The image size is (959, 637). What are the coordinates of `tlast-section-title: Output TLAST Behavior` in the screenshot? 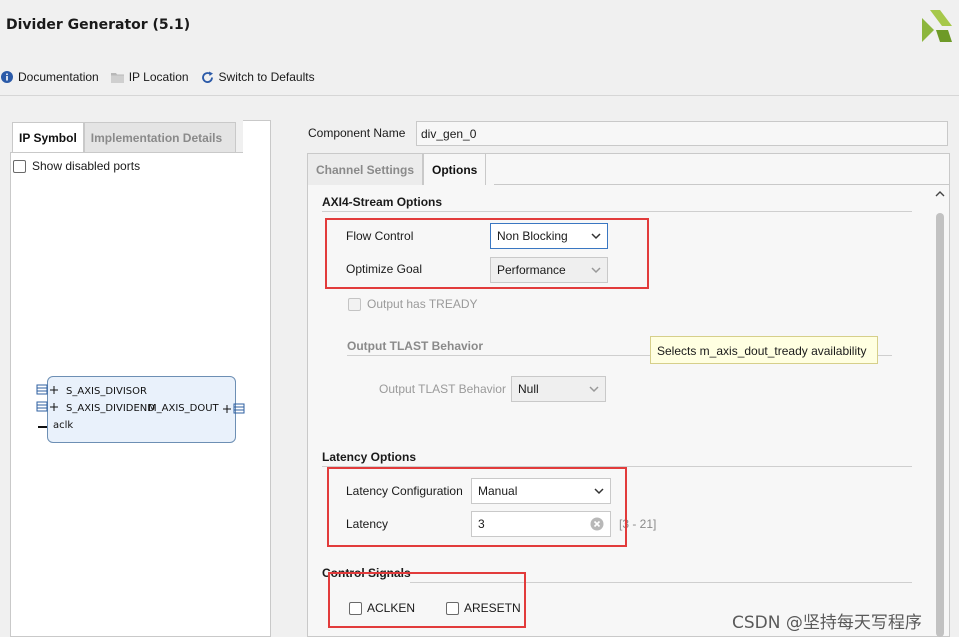 It's located at (415, 346).